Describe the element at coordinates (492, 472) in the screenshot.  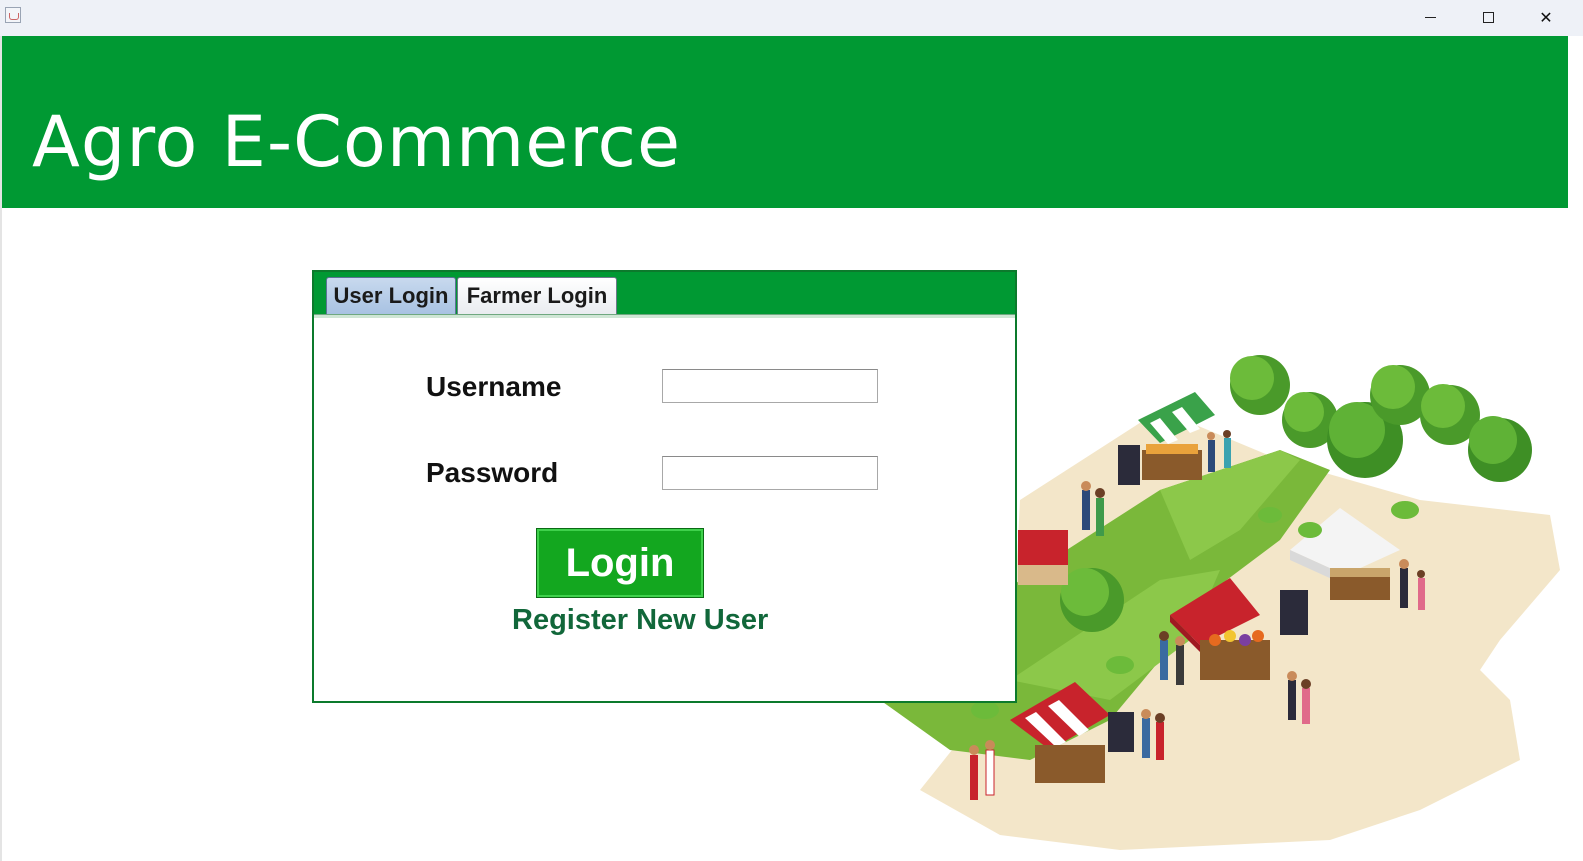
I see `password-label: Password` at that location.